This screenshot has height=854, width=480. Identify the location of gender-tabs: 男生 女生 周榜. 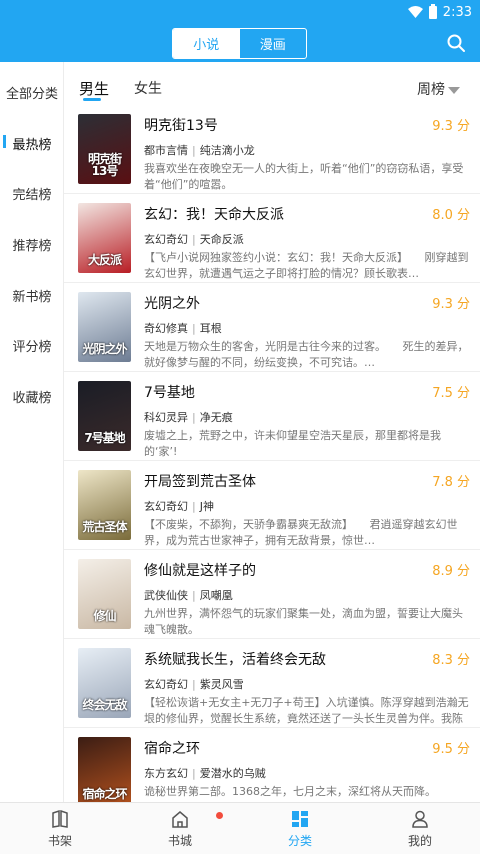
(272, 84).